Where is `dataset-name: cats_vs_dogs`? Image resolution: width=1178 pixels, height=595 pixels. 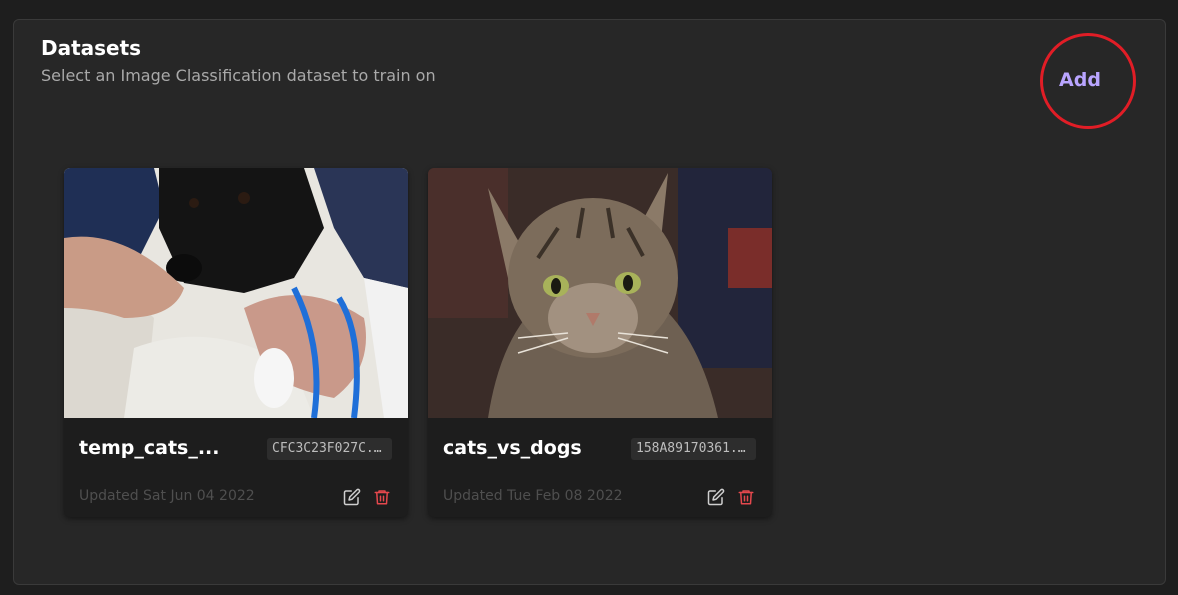 dataset-name: cats_vs_dogs is located at coordinates (512, 448).